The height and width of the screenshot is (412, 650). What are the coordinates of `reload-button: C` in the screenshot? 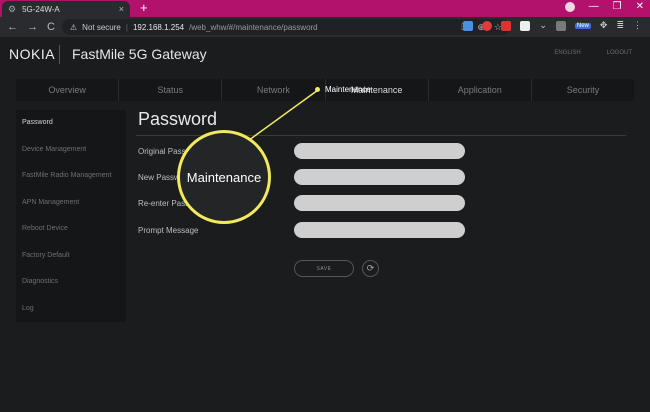 It's located at (51, 27).